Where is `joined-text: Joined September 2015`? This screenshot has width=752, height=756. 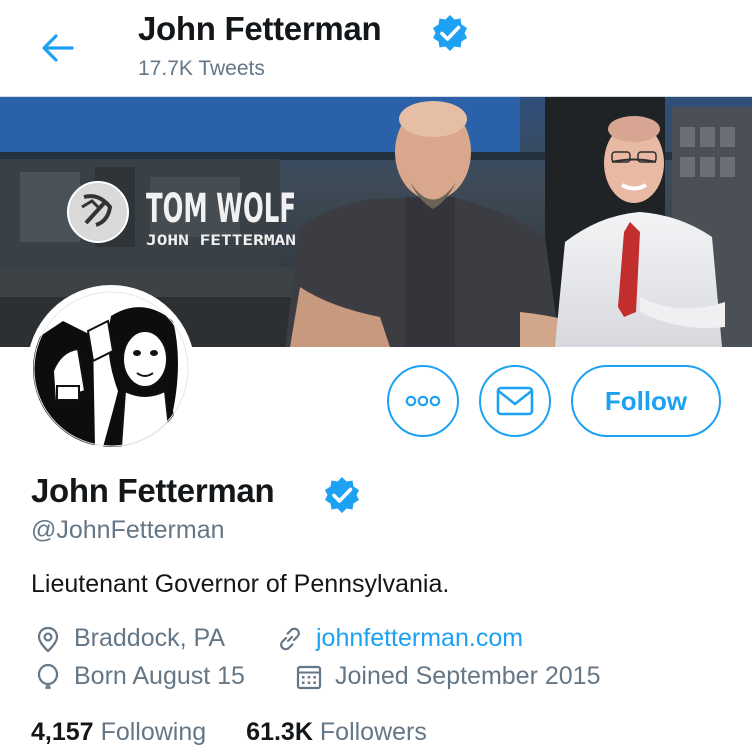 joined-text: Joined September 2015 is located at coordinates (468, 676).